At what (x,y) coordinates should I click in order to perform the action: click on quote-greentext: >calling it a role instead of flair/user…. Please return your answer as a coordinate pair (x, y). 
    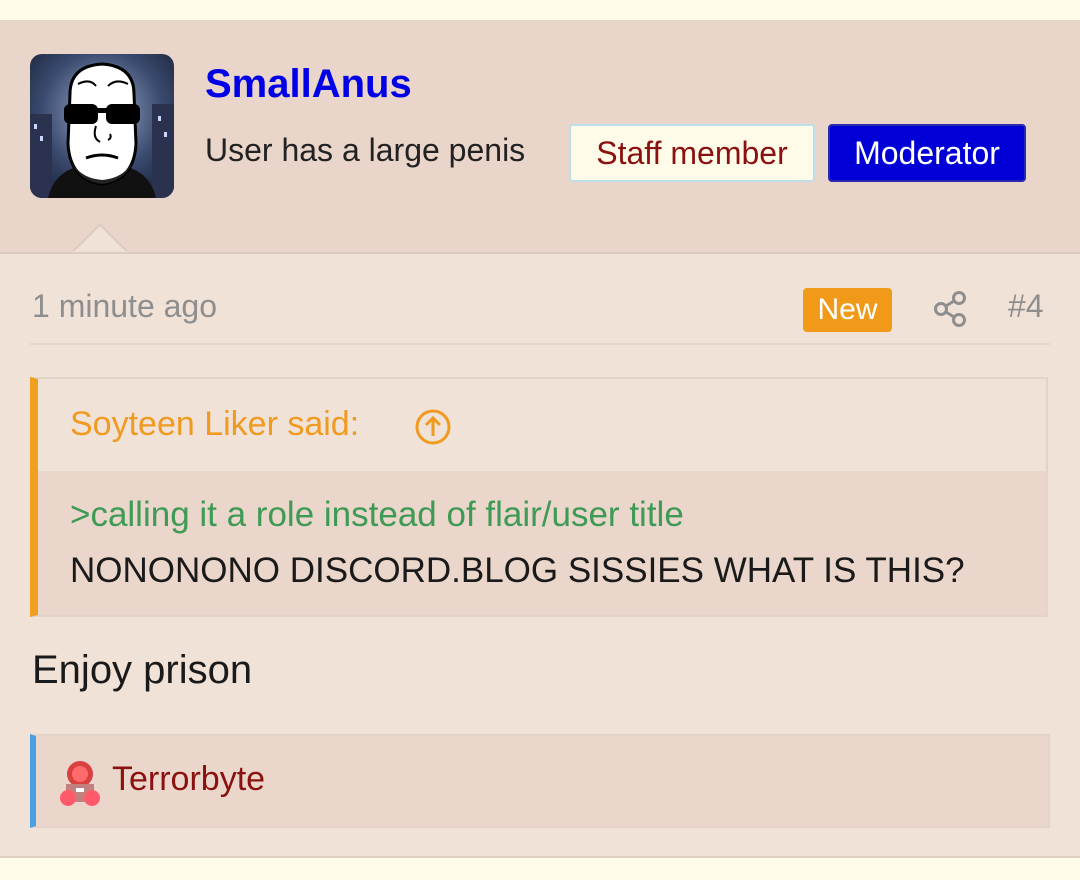
    Looking at the image, I should click on (377, 514).